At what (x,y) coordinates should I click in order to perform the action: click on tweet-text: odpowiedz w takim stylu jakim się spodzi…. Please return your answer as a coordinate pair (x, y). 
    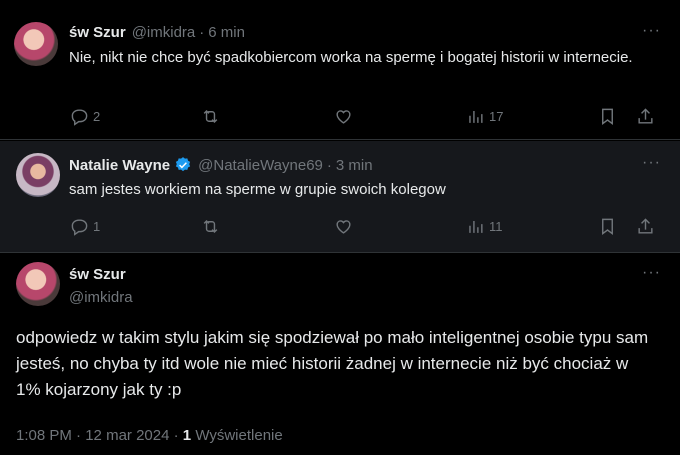
    Looking at the image, I should click on (332, 363).